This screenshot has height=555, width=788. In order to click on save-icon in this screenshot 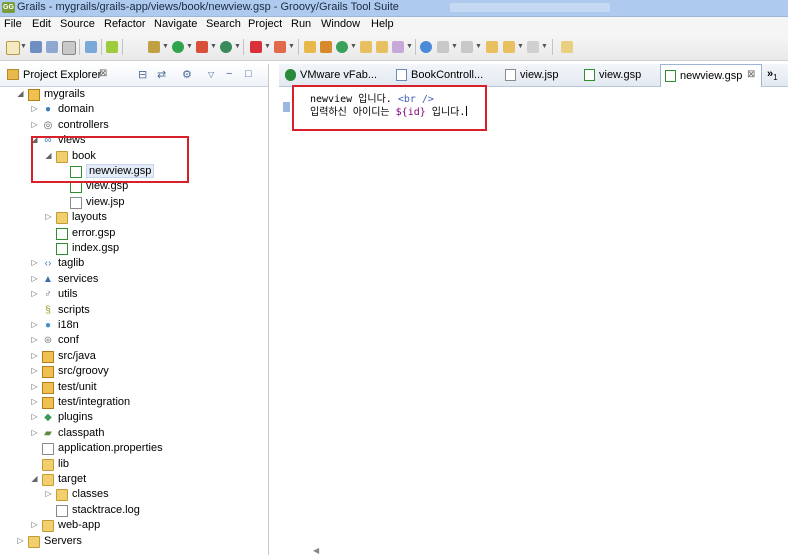, I will do `click(36, 47)`.